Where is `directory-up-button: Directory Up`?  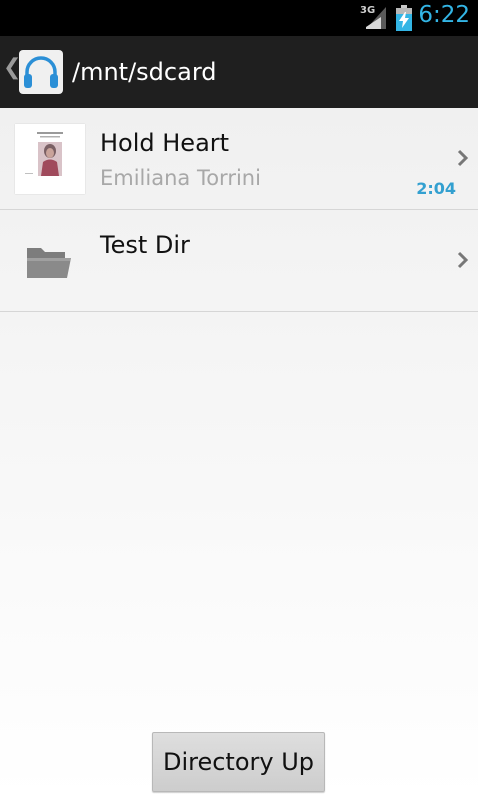
directory-up-button: Directory Up is located at coordinates (238, 762).